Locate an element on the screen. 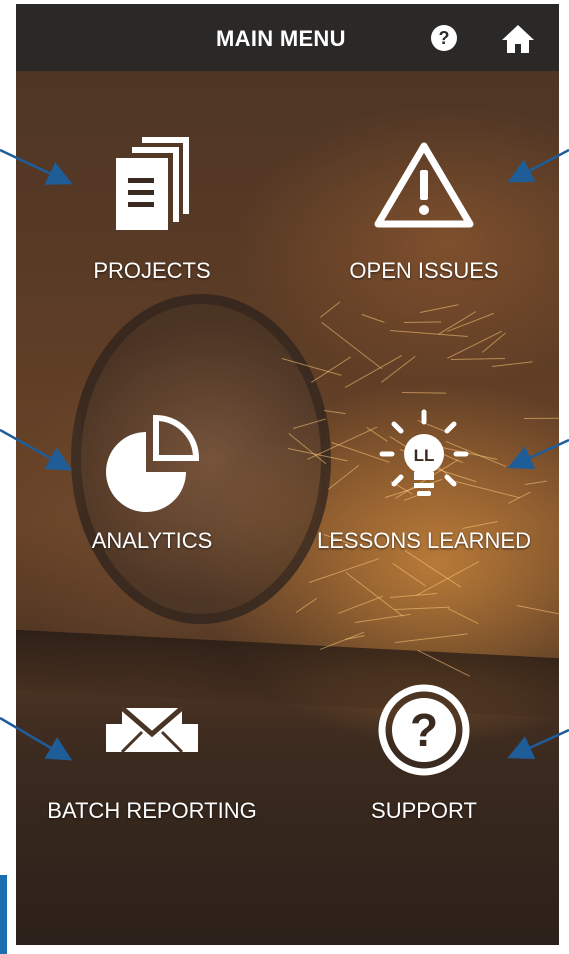 The image size is (569, 954). question-circle-icon: ? is located at coordinates (424, 730).